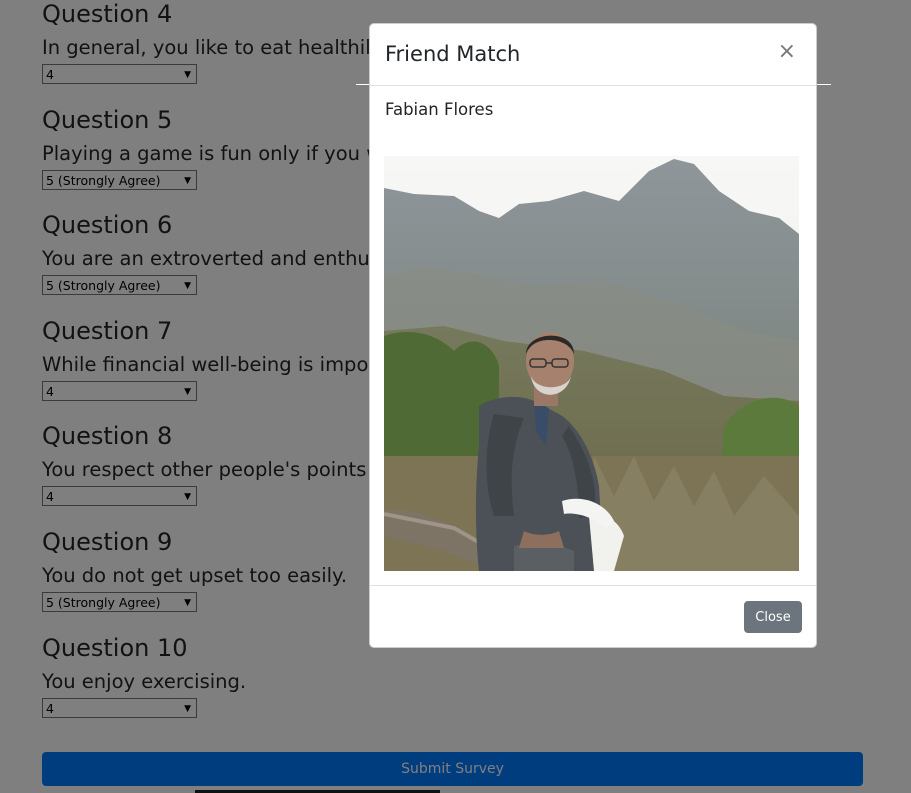  Describe the element at coordinates (453, 54) in the screenshot. I see `modal-title: Friend Match` at that location.